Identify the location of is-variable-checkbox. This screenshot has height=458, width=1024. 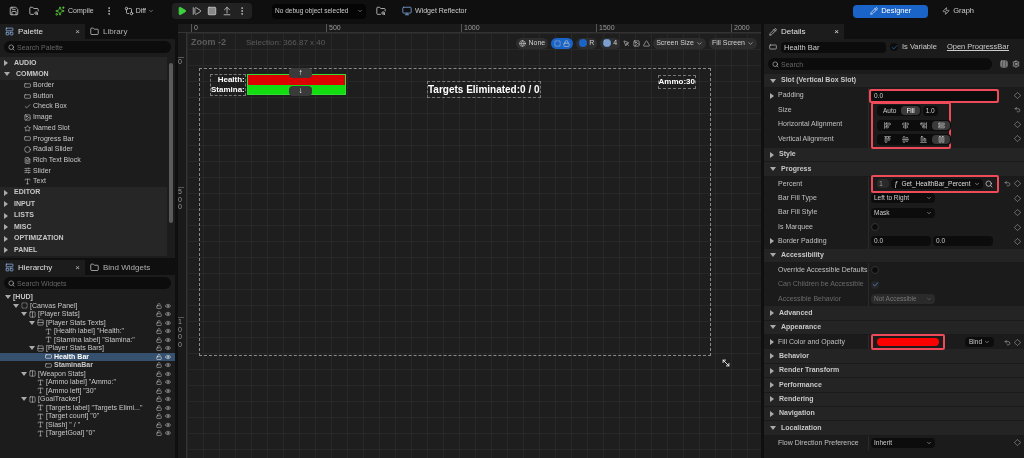
(894, 47).